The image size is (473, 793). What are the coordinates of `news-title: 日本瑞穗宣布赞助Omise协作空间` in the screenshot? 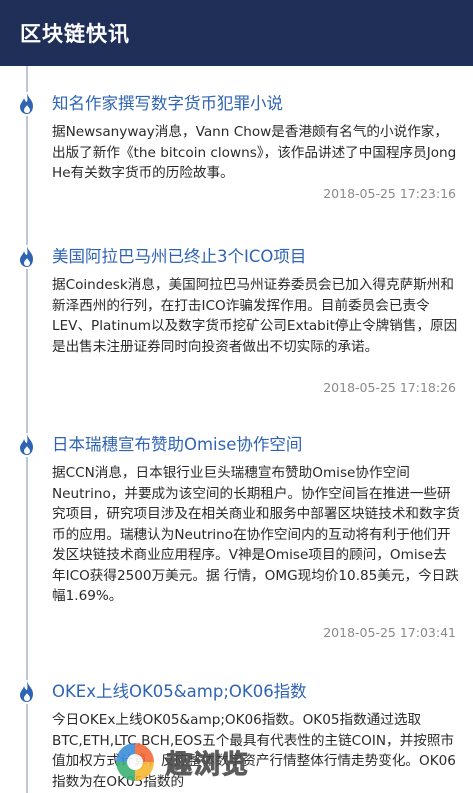 It's located at (257, 445).